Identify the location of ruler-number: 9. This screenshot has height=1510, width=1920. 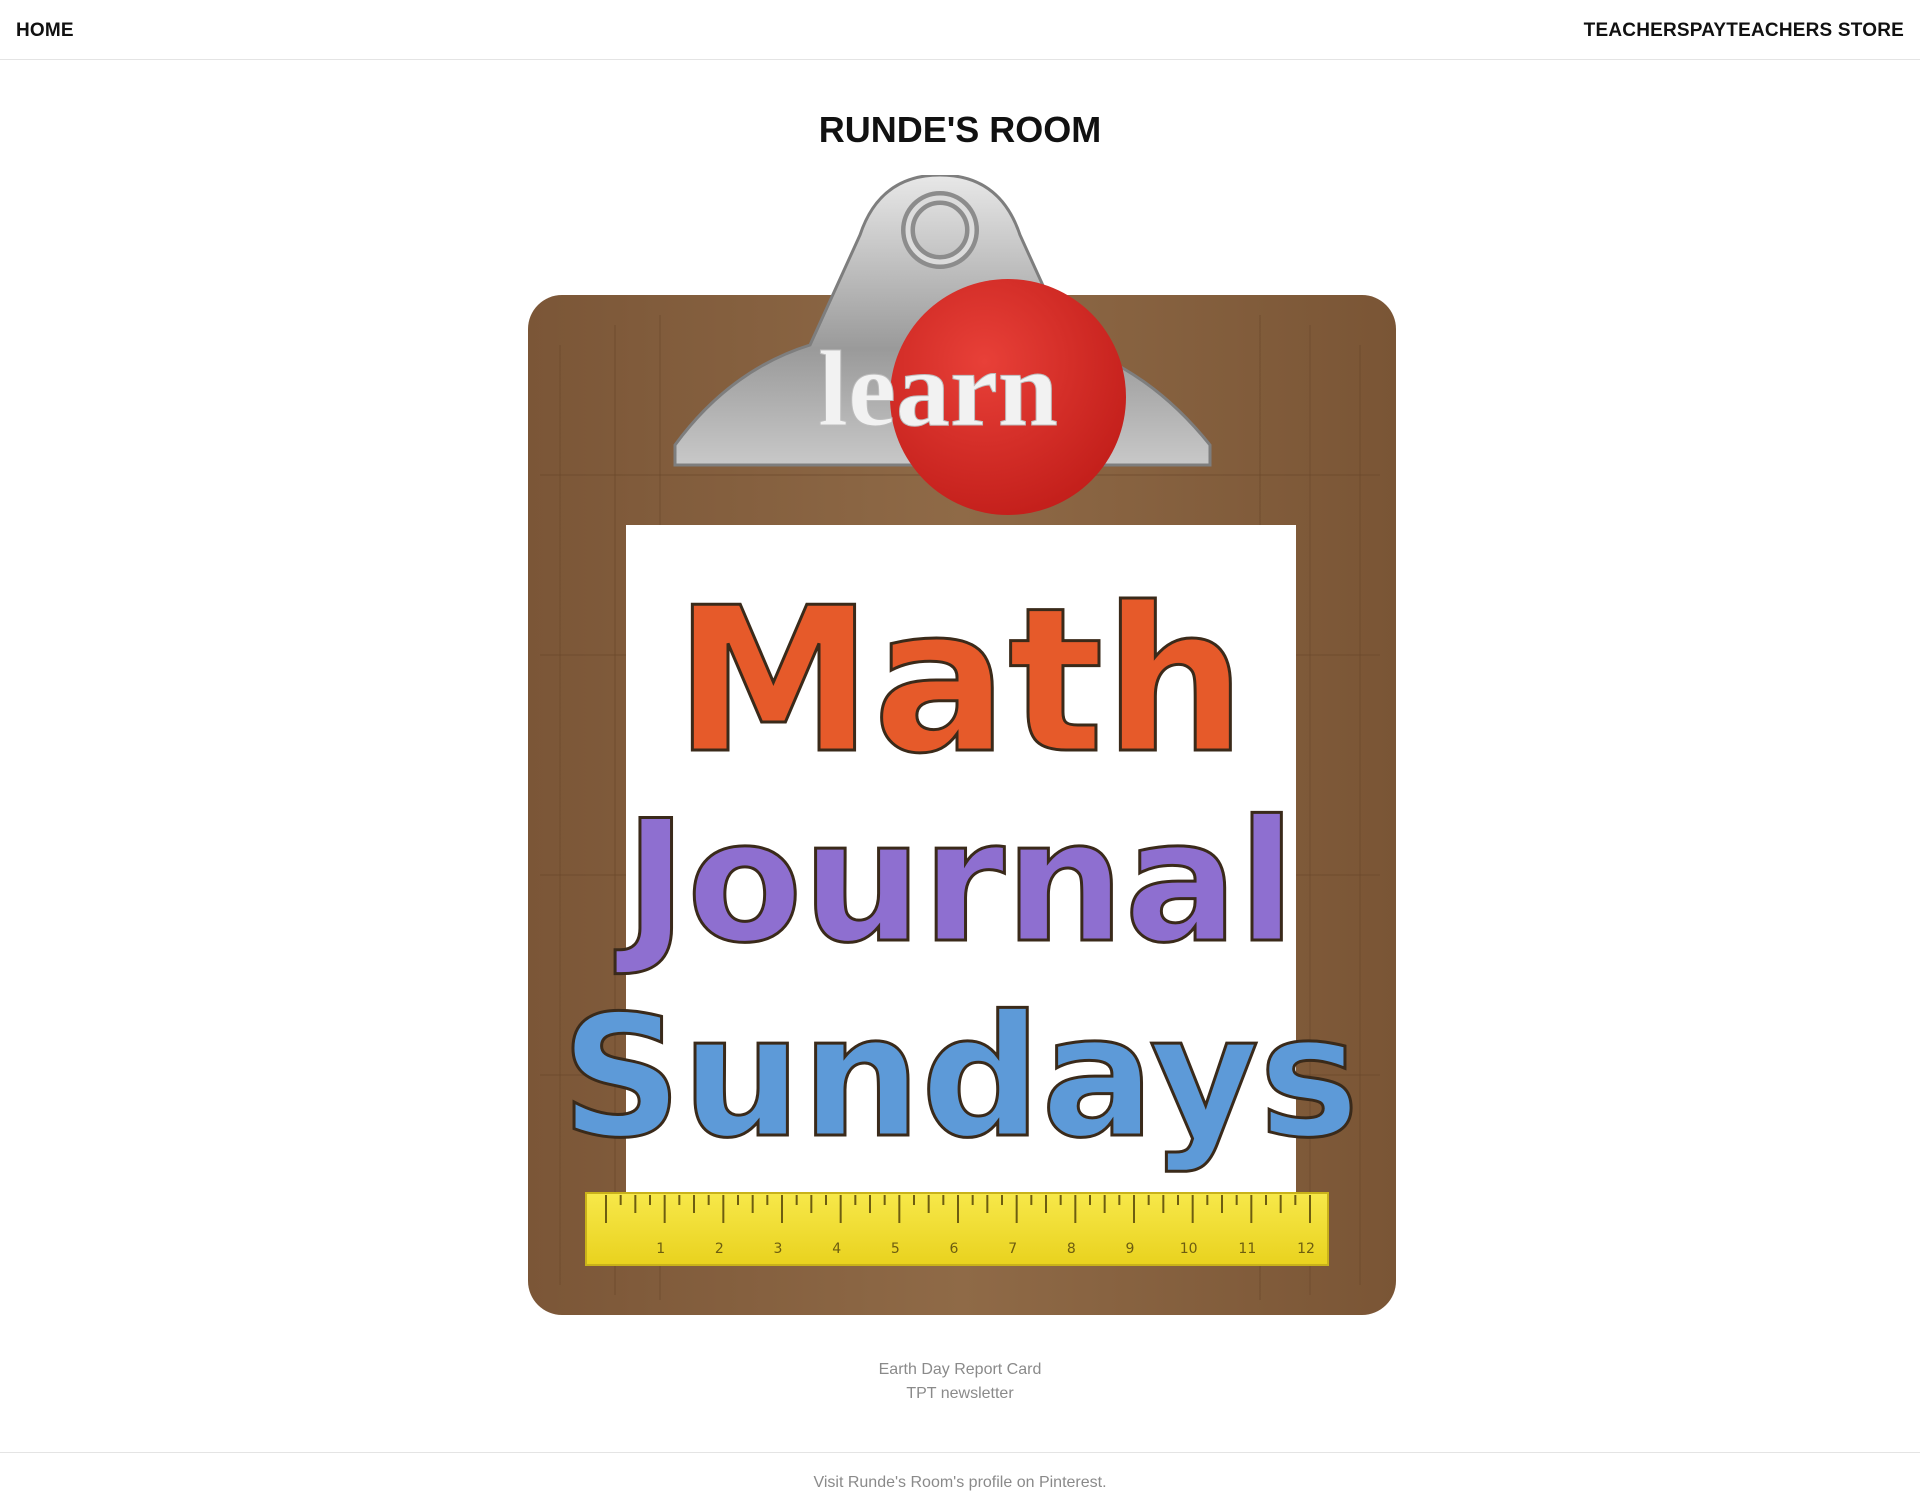
(1130, 1249).